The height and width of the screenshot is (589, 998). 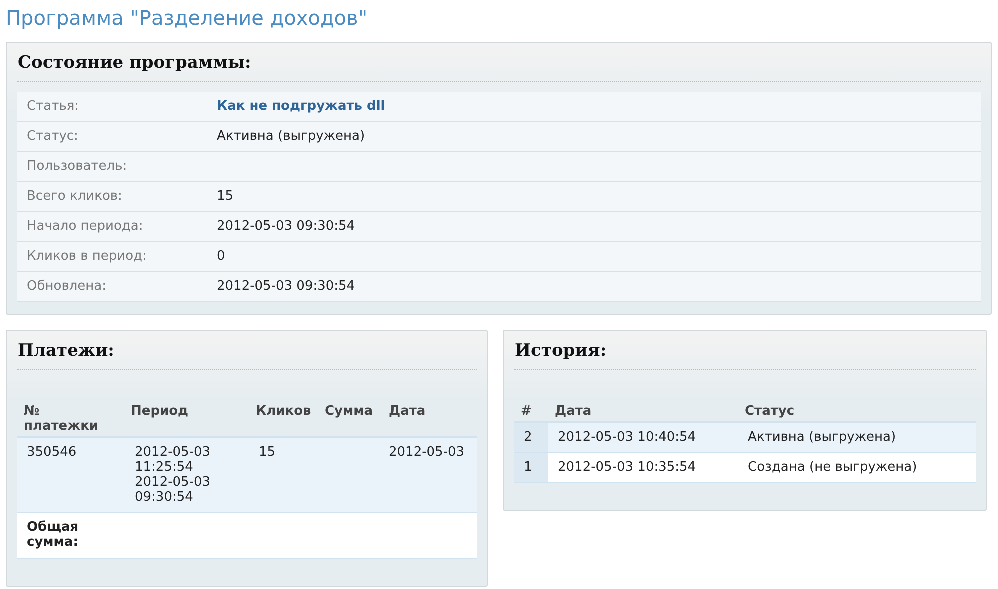 I want to click on total-label: Общая сумма:, so click(x=70, y=535).